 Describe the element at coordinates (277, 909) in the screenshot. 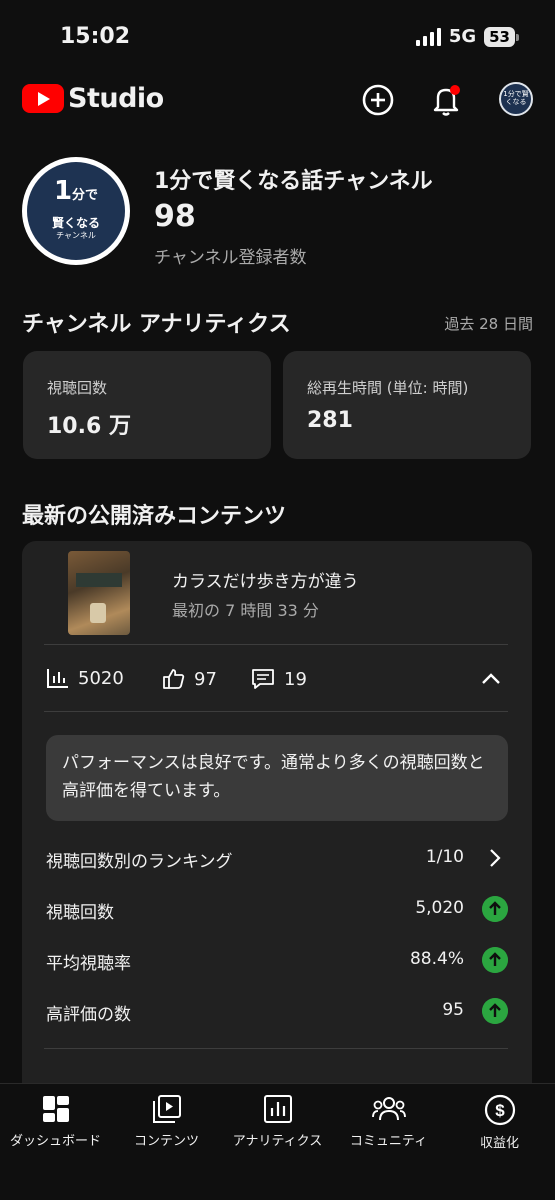

I see `views-row: 視聴回数 5,020` at that location.